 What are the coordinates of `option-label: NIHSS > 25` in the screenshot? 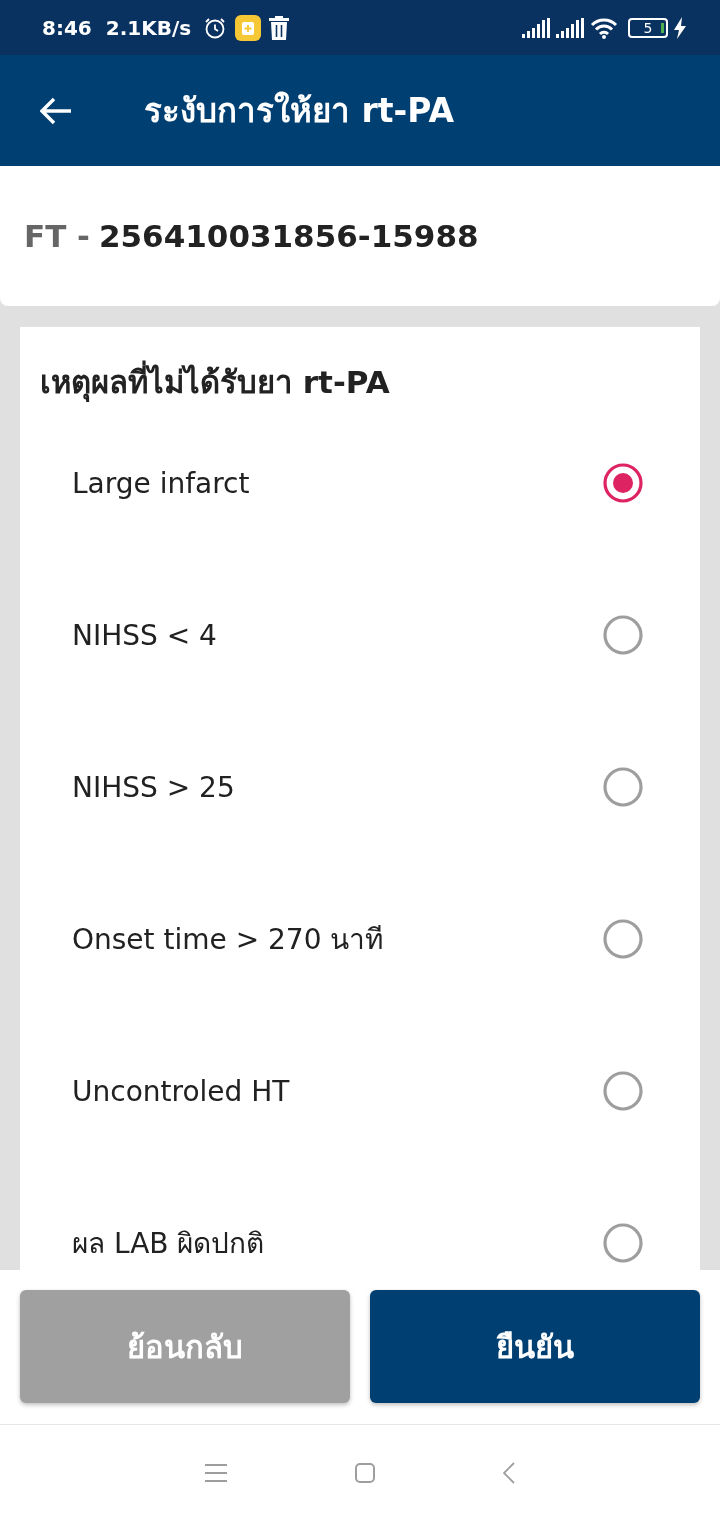 It's located at (153, 787).